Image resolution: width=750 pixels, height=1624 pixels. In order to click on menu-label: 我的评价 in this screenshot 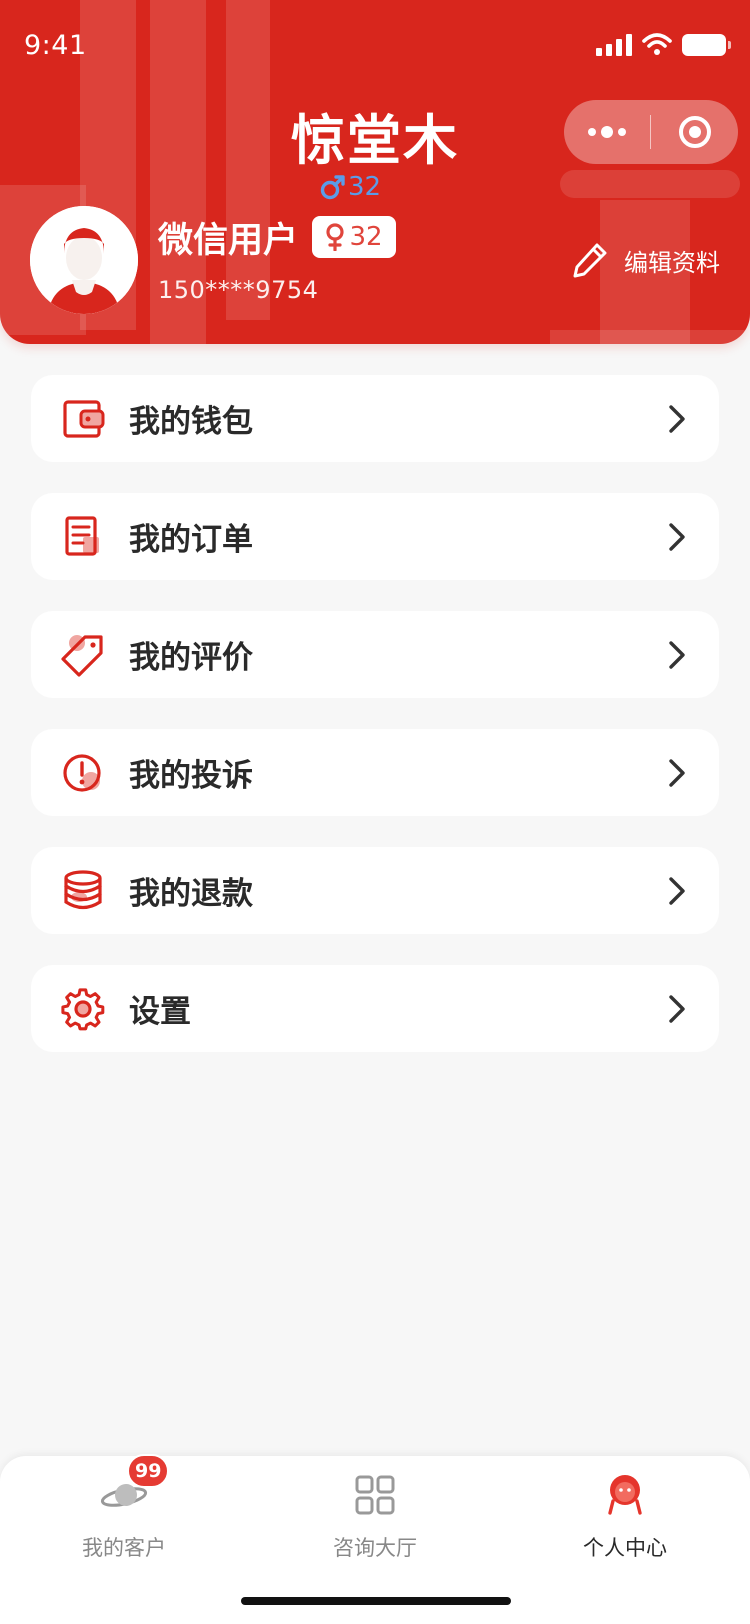, I will do `click(191, 658)`.